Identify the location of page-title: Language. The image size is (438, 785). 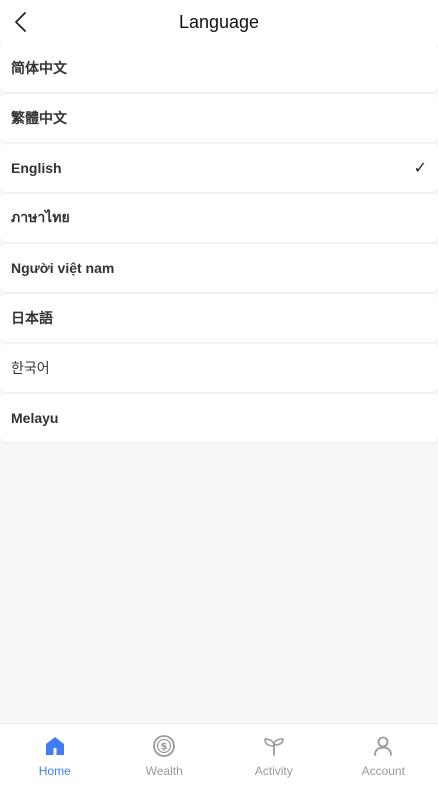
(219, 22).